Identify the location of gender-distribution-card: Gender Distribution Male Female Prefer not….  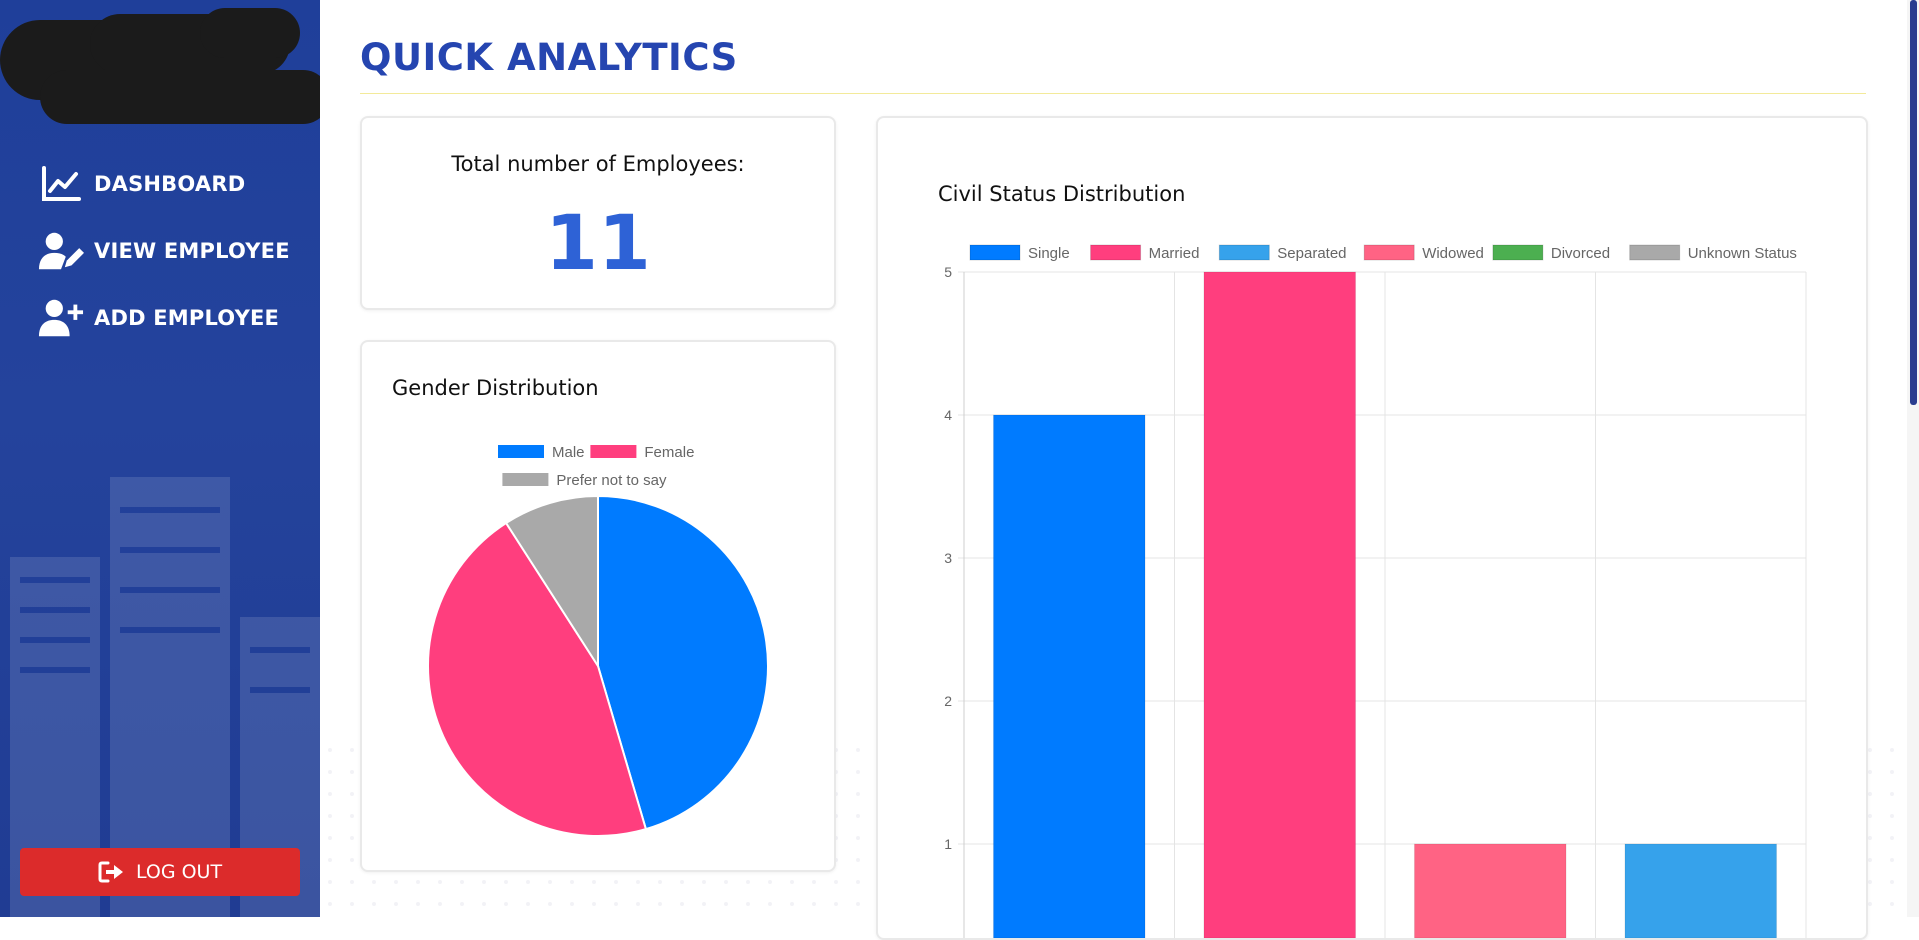
(598, 606).